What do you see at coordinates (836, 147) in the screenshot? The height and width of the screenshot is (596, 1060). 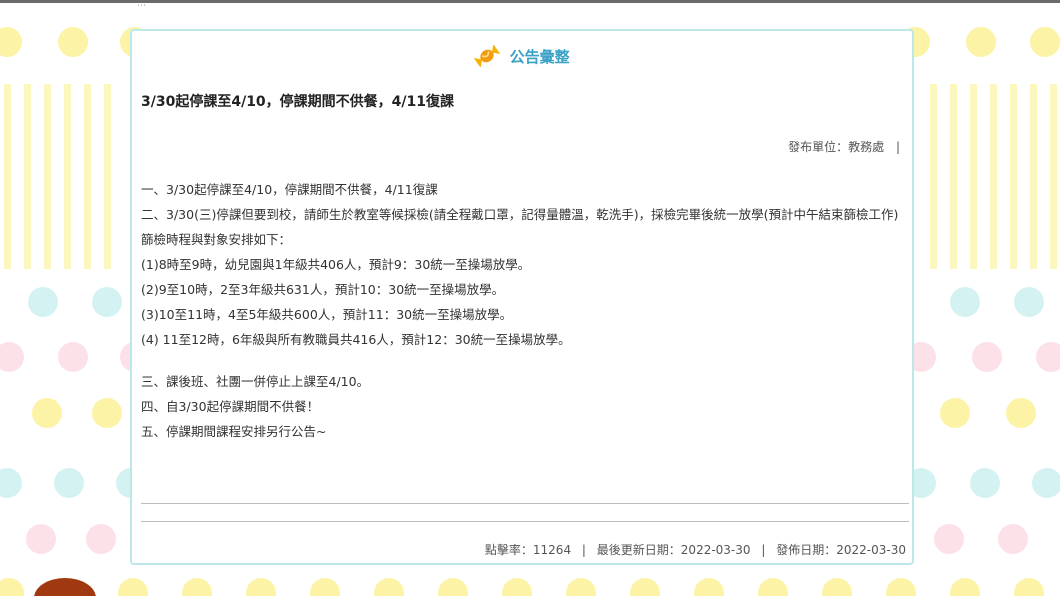 I see `publisher-label: 發布單位：教務處` at bounding box center [836, 147].